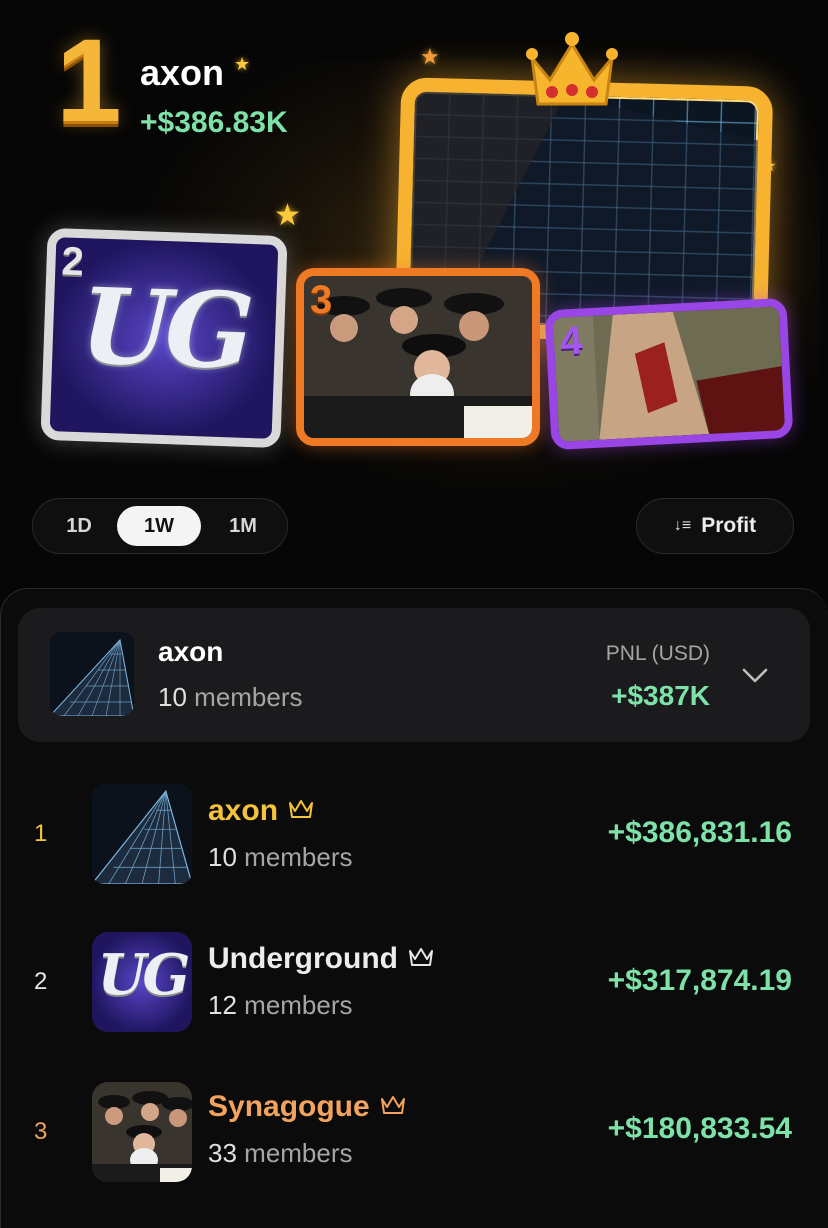 This screenshot has height=1228, width=828. I want to click on period-selector: 1D 1W 1M, so click(160, 526).